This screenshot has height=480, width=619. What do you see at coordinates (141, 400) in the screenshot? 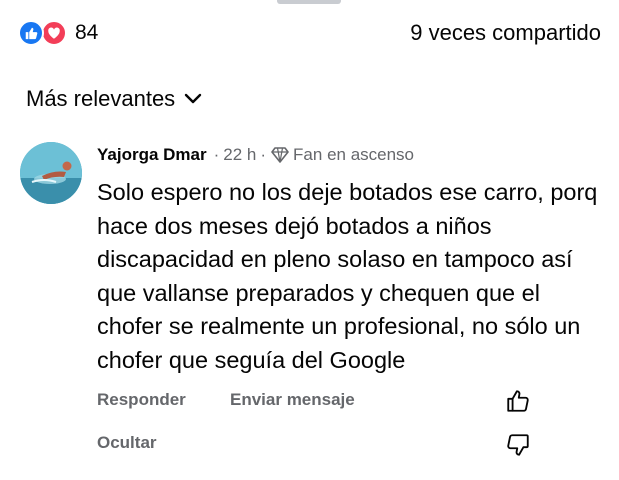
I see `reply-button: Responder` at bounding box center [141, 400].